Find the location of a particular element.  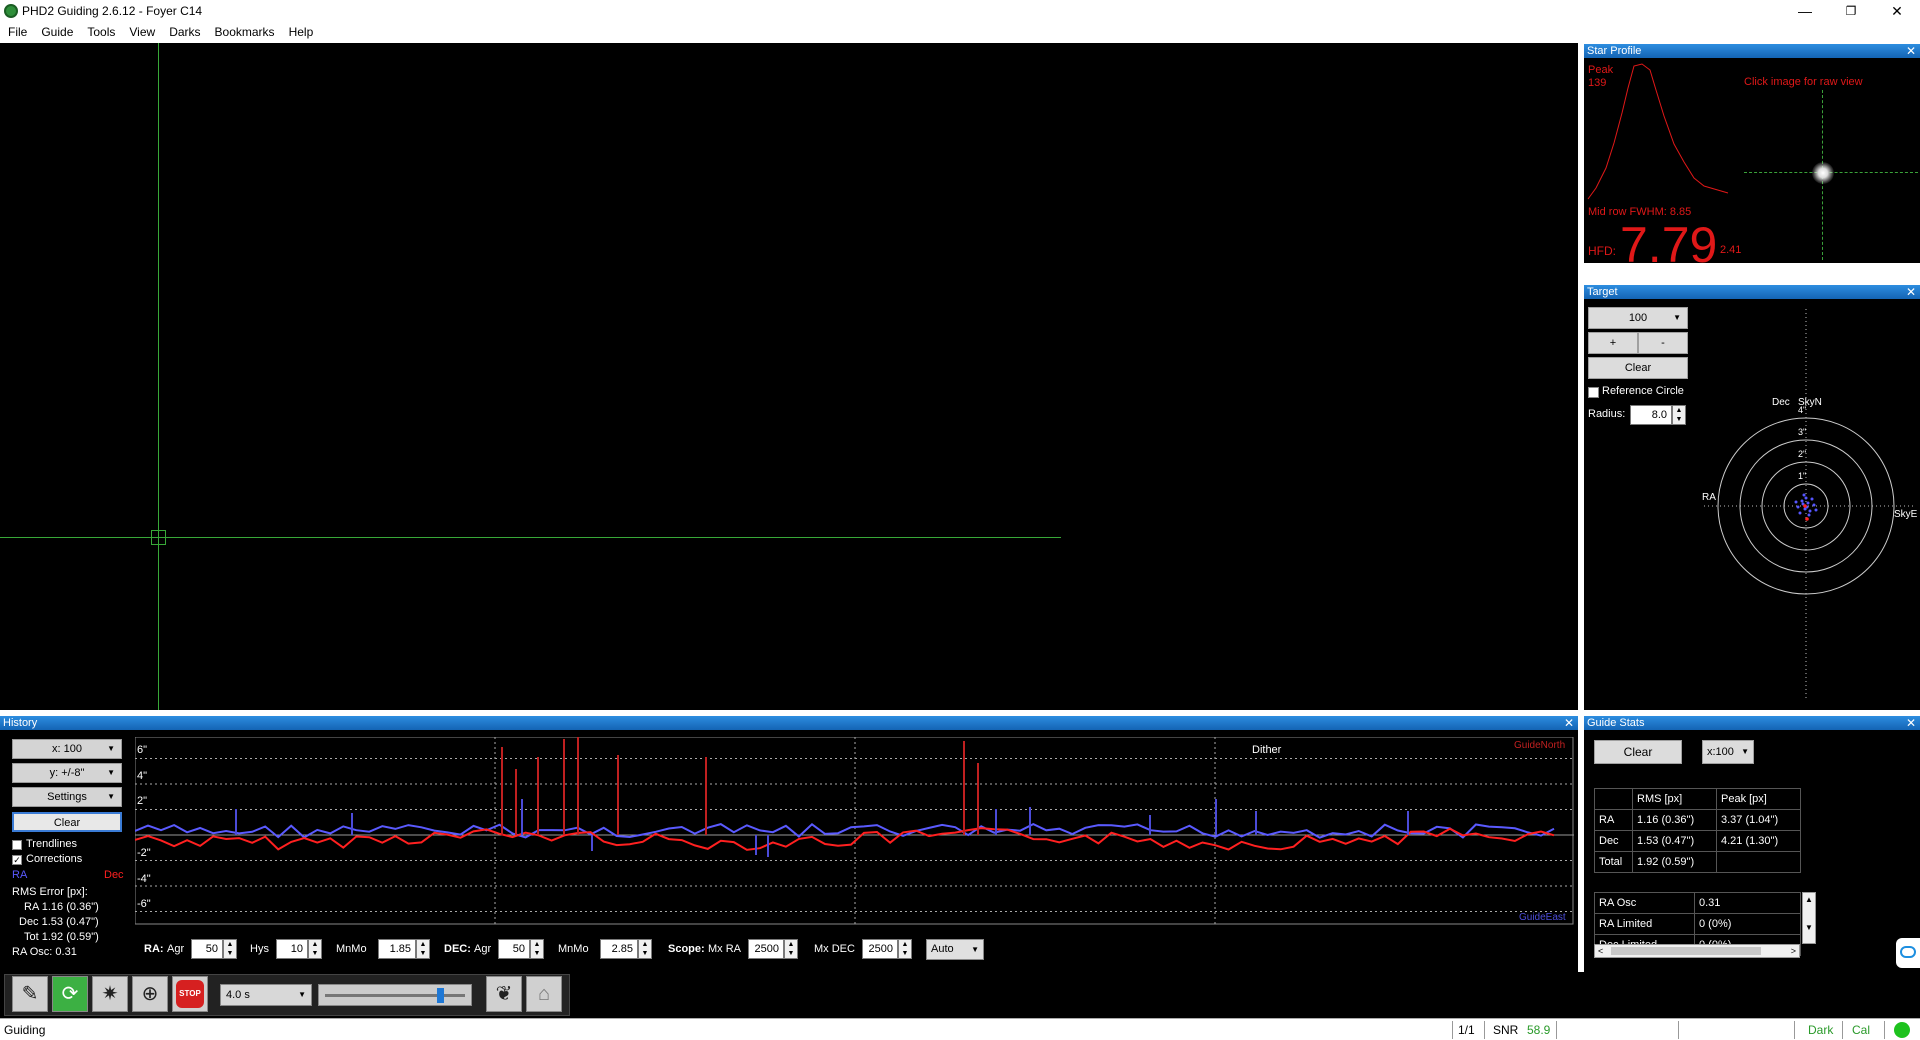

menu-bar: File Guide Tools View Darks Bookmarks Help is located at coordinates (960, 32).